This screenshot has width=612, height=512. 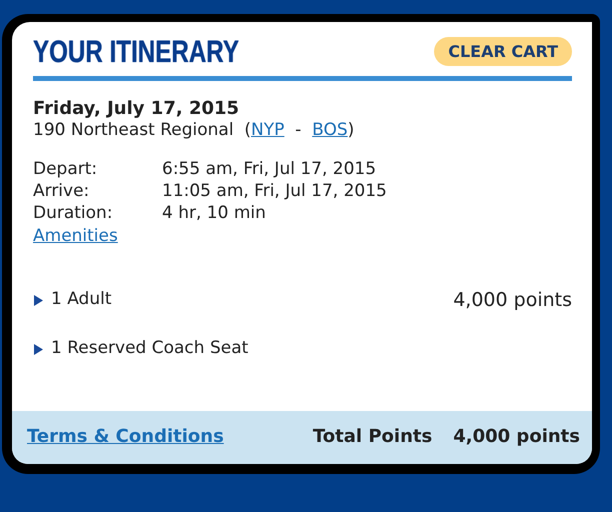 What do you see at coordinates (214, 213) in the screenshot?
I see `detail-value: 4 hr, 10 min` at bounding box center [214, 213].